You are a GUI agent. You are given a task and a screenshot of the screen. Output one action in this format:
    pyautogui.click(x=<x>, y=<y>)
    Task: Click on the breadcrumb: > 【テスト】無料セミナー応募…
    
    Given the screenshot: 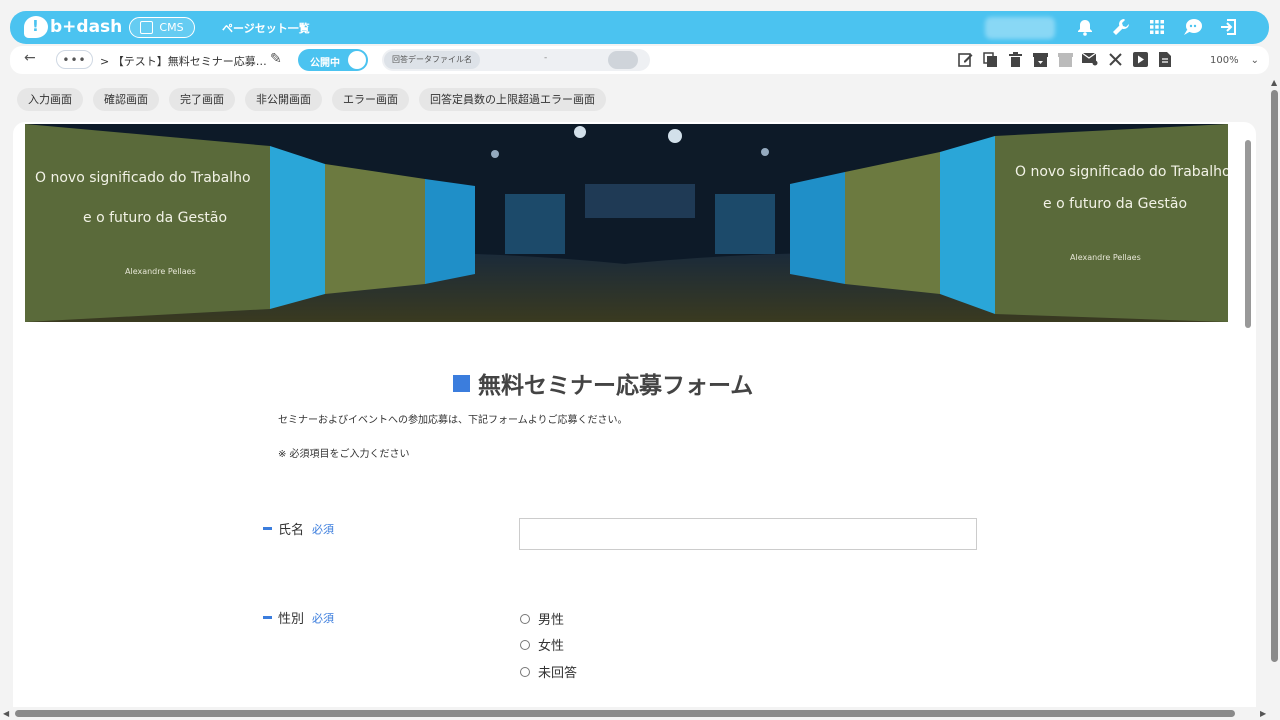 What is the action you would take?
    pyautogui.click(x=183, y=61)
    